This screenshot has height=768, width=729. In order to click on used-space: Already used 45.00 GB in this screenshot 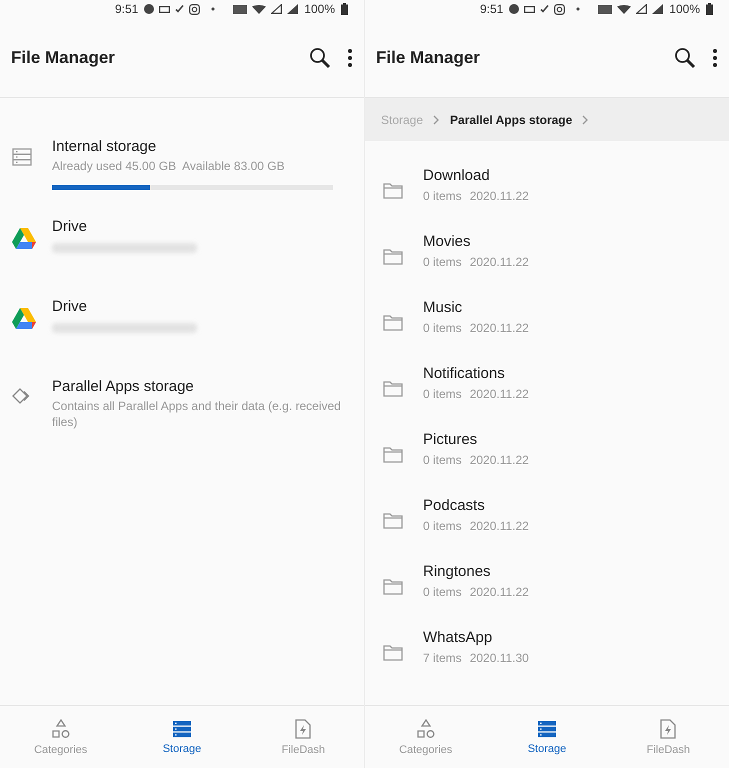, I will do `click(114, 167)`.